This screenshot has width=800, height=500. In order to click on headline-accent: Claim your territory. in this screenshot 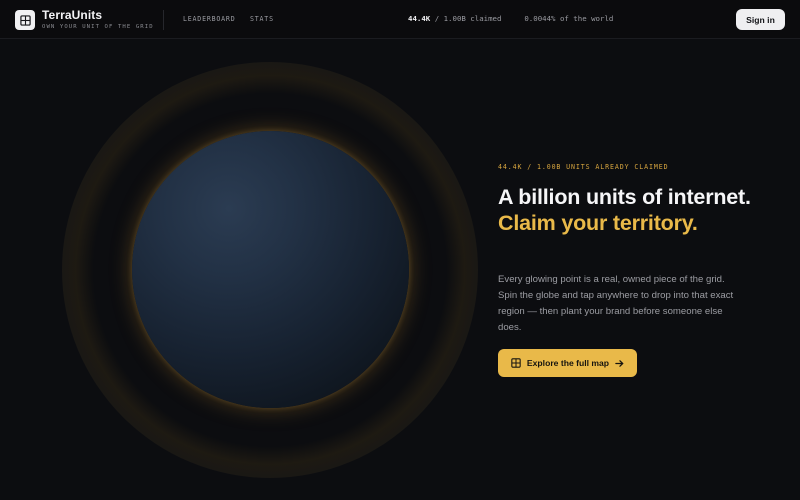, I will do `click(598, 223)`.